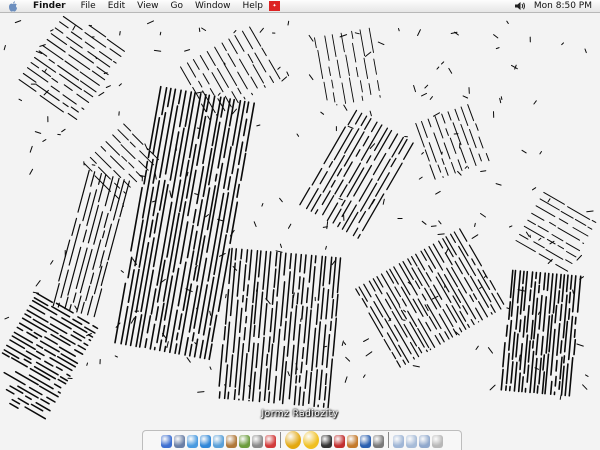 Image resolution: width=600 pixels, height=450 pixels. What do you see at coordinates (166, 441) in the screenshot?
I see `finder-icon` at bounding box center [166, 441].